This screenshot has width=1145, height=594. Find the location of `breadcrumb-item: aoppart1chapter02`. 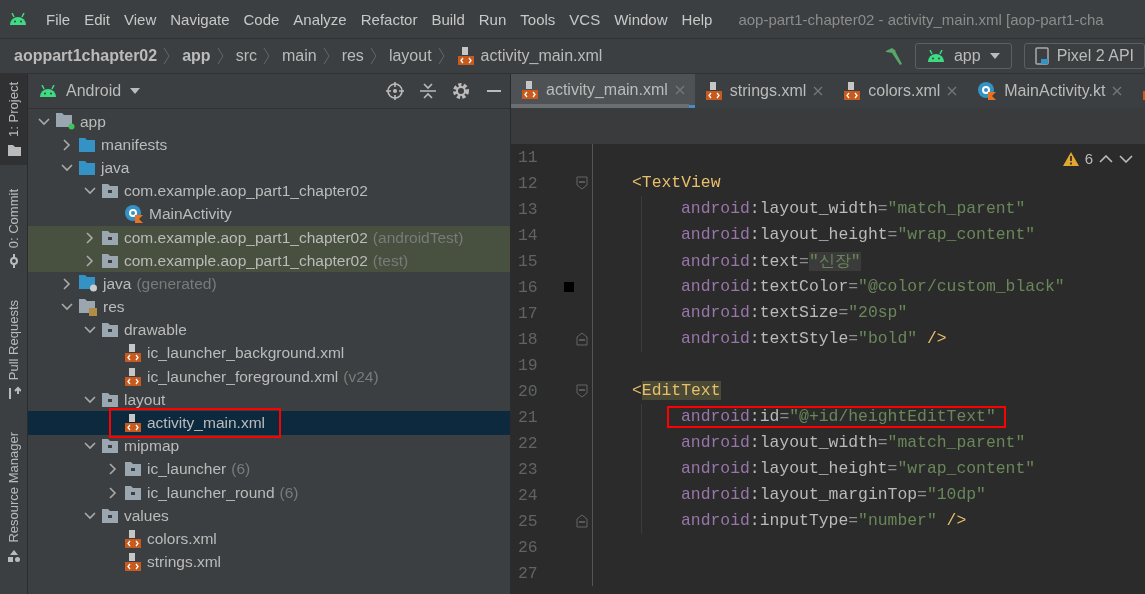

breadcrumb-item: aoppart1chapter02 is located at coordinates (86, 56).